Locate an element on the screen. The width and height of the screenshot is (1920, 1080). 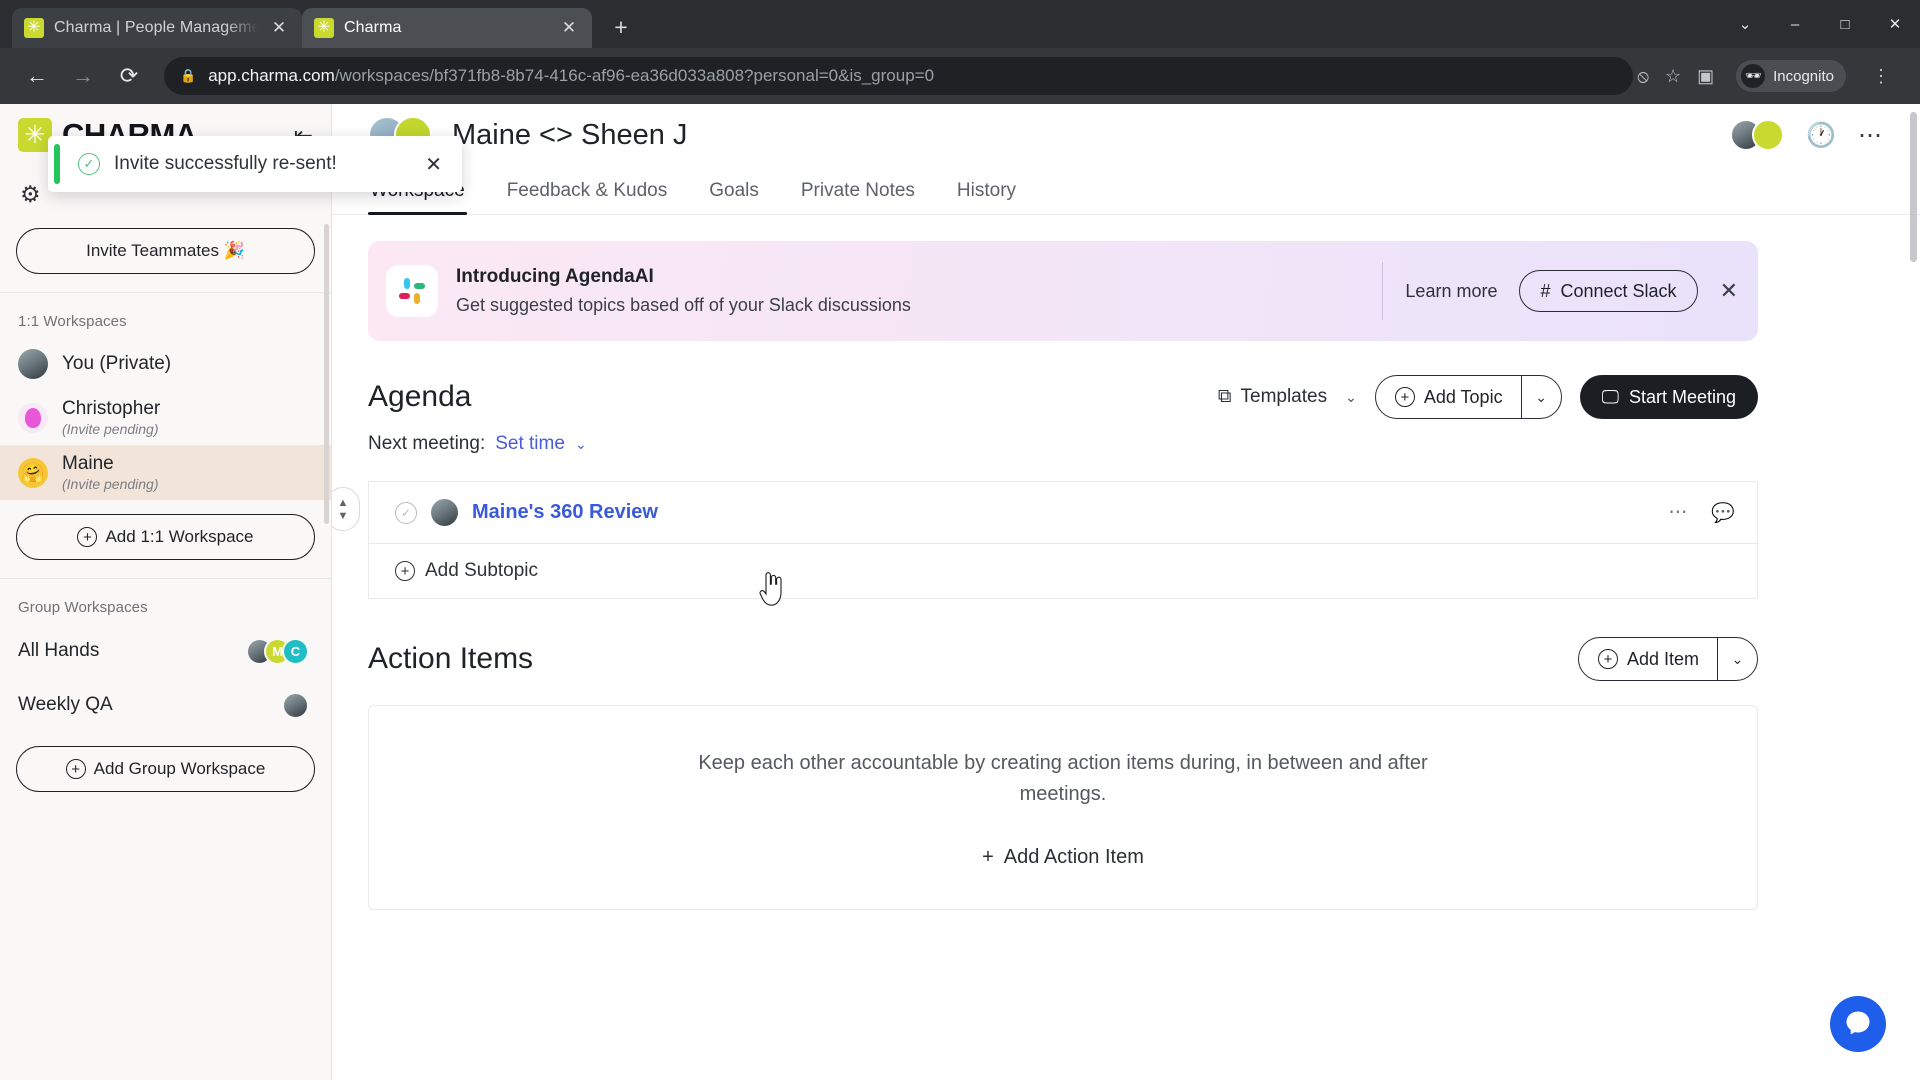
page-title: Maine <> Sheen J is located at coordinates (570, 134).